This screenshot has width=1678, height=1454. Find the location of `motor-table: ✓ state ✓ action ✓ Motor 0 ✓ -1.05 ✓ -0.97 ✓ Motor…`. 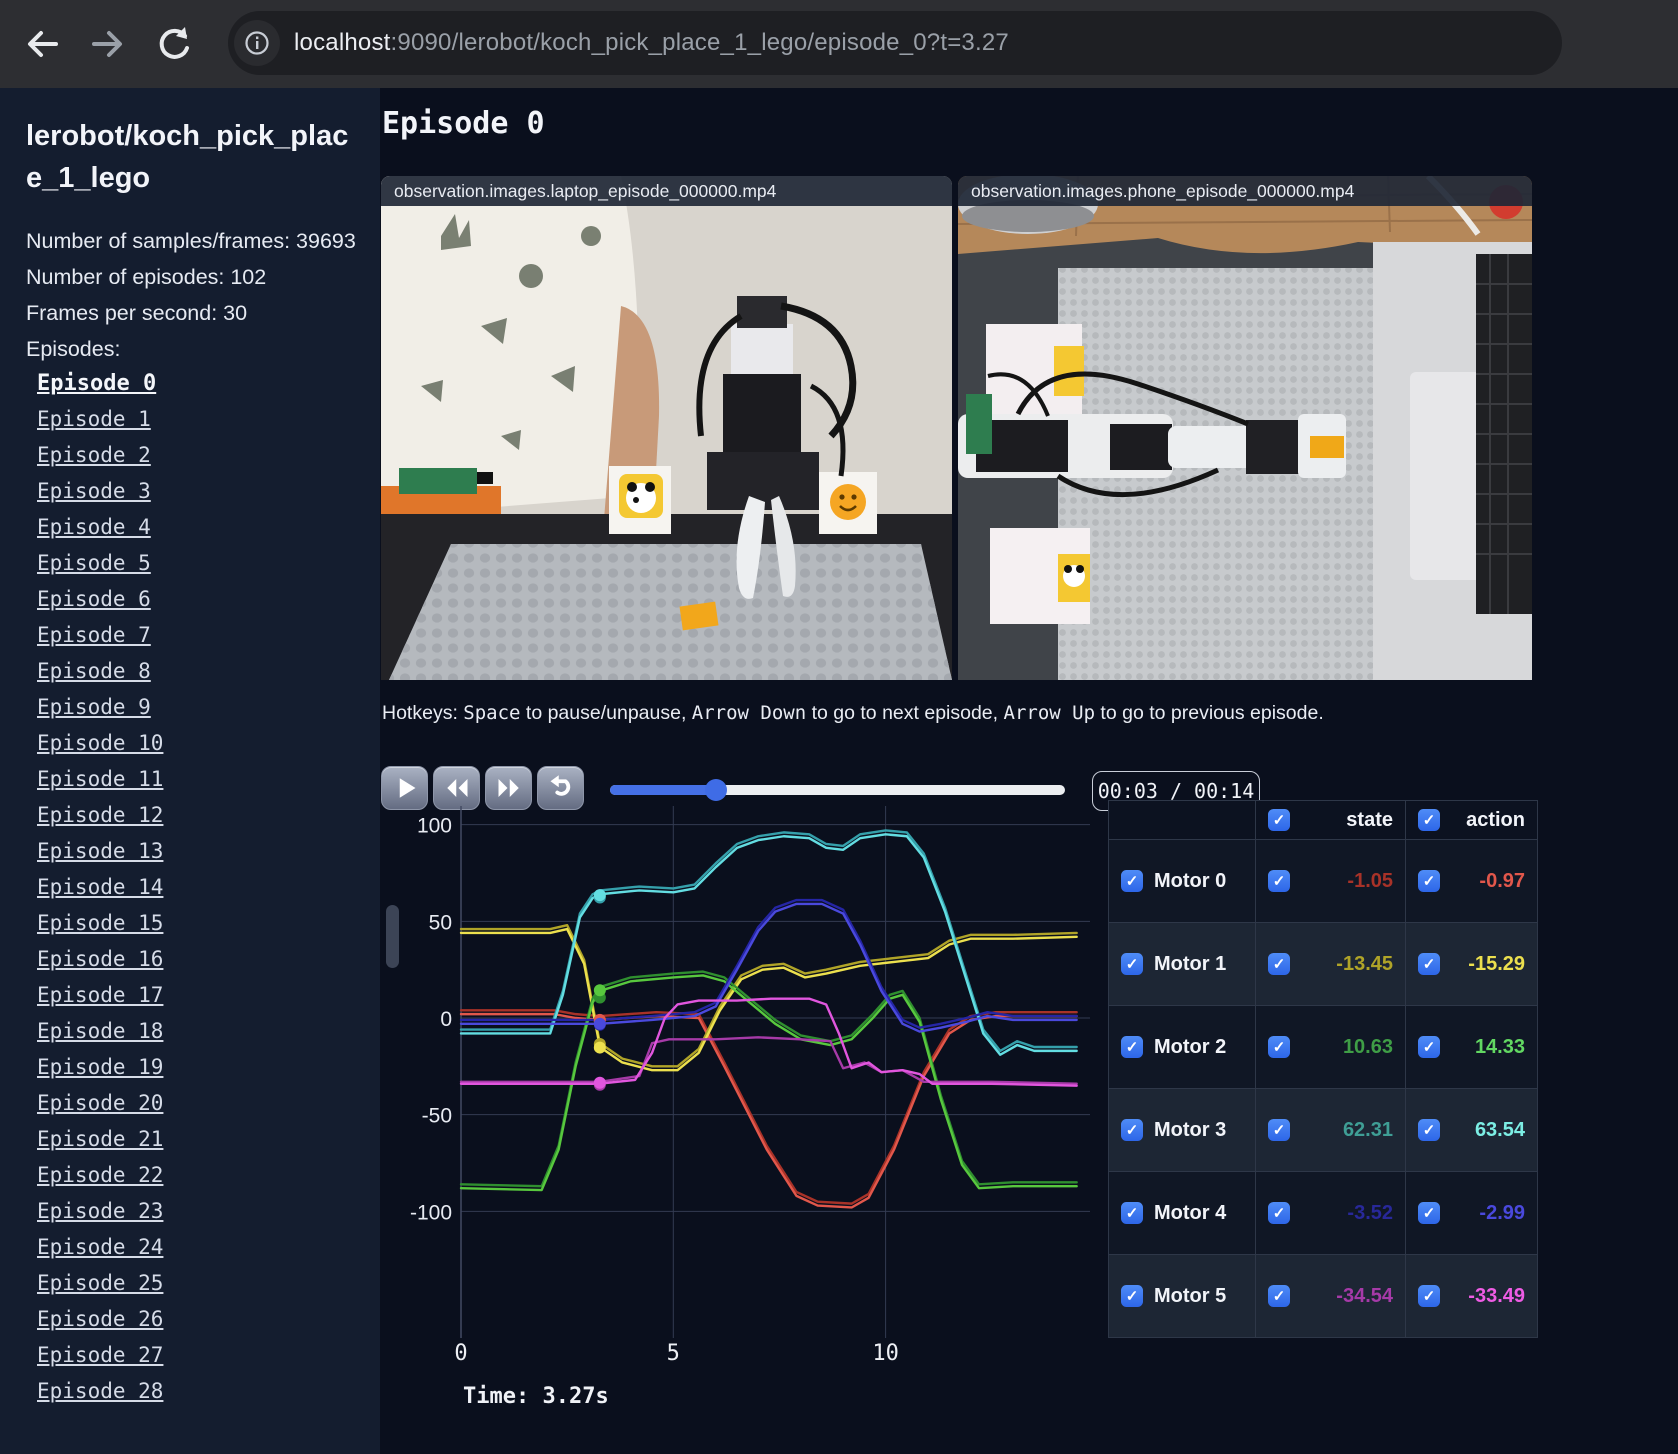

motor-table: ✓ state ✓ action ✓ Motor 0 ✓ -1.05 ✓ -0.97 ✓ Motor… is located at coordinates (1323, 1069).